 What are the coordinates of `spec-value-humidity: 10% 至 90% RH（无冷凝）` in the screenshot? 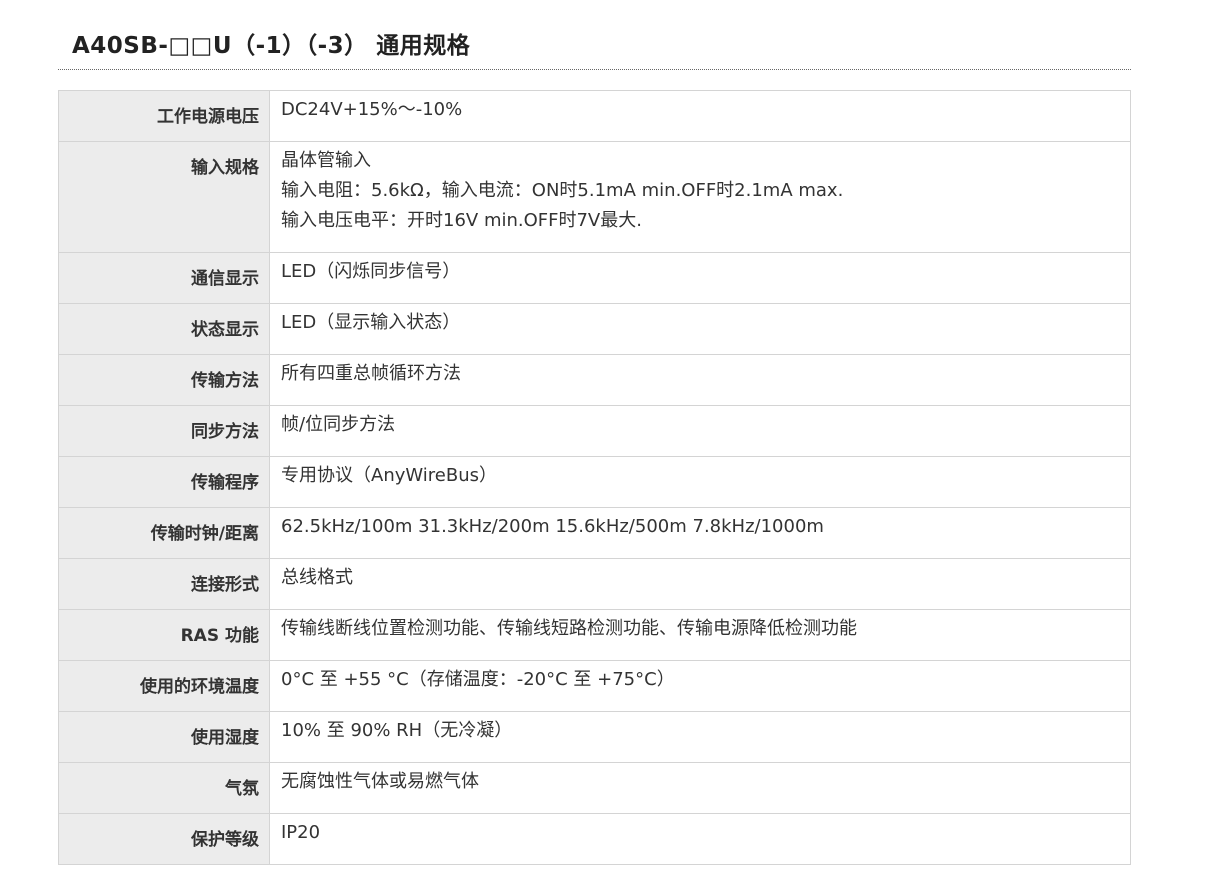 It's located at (700, 737).